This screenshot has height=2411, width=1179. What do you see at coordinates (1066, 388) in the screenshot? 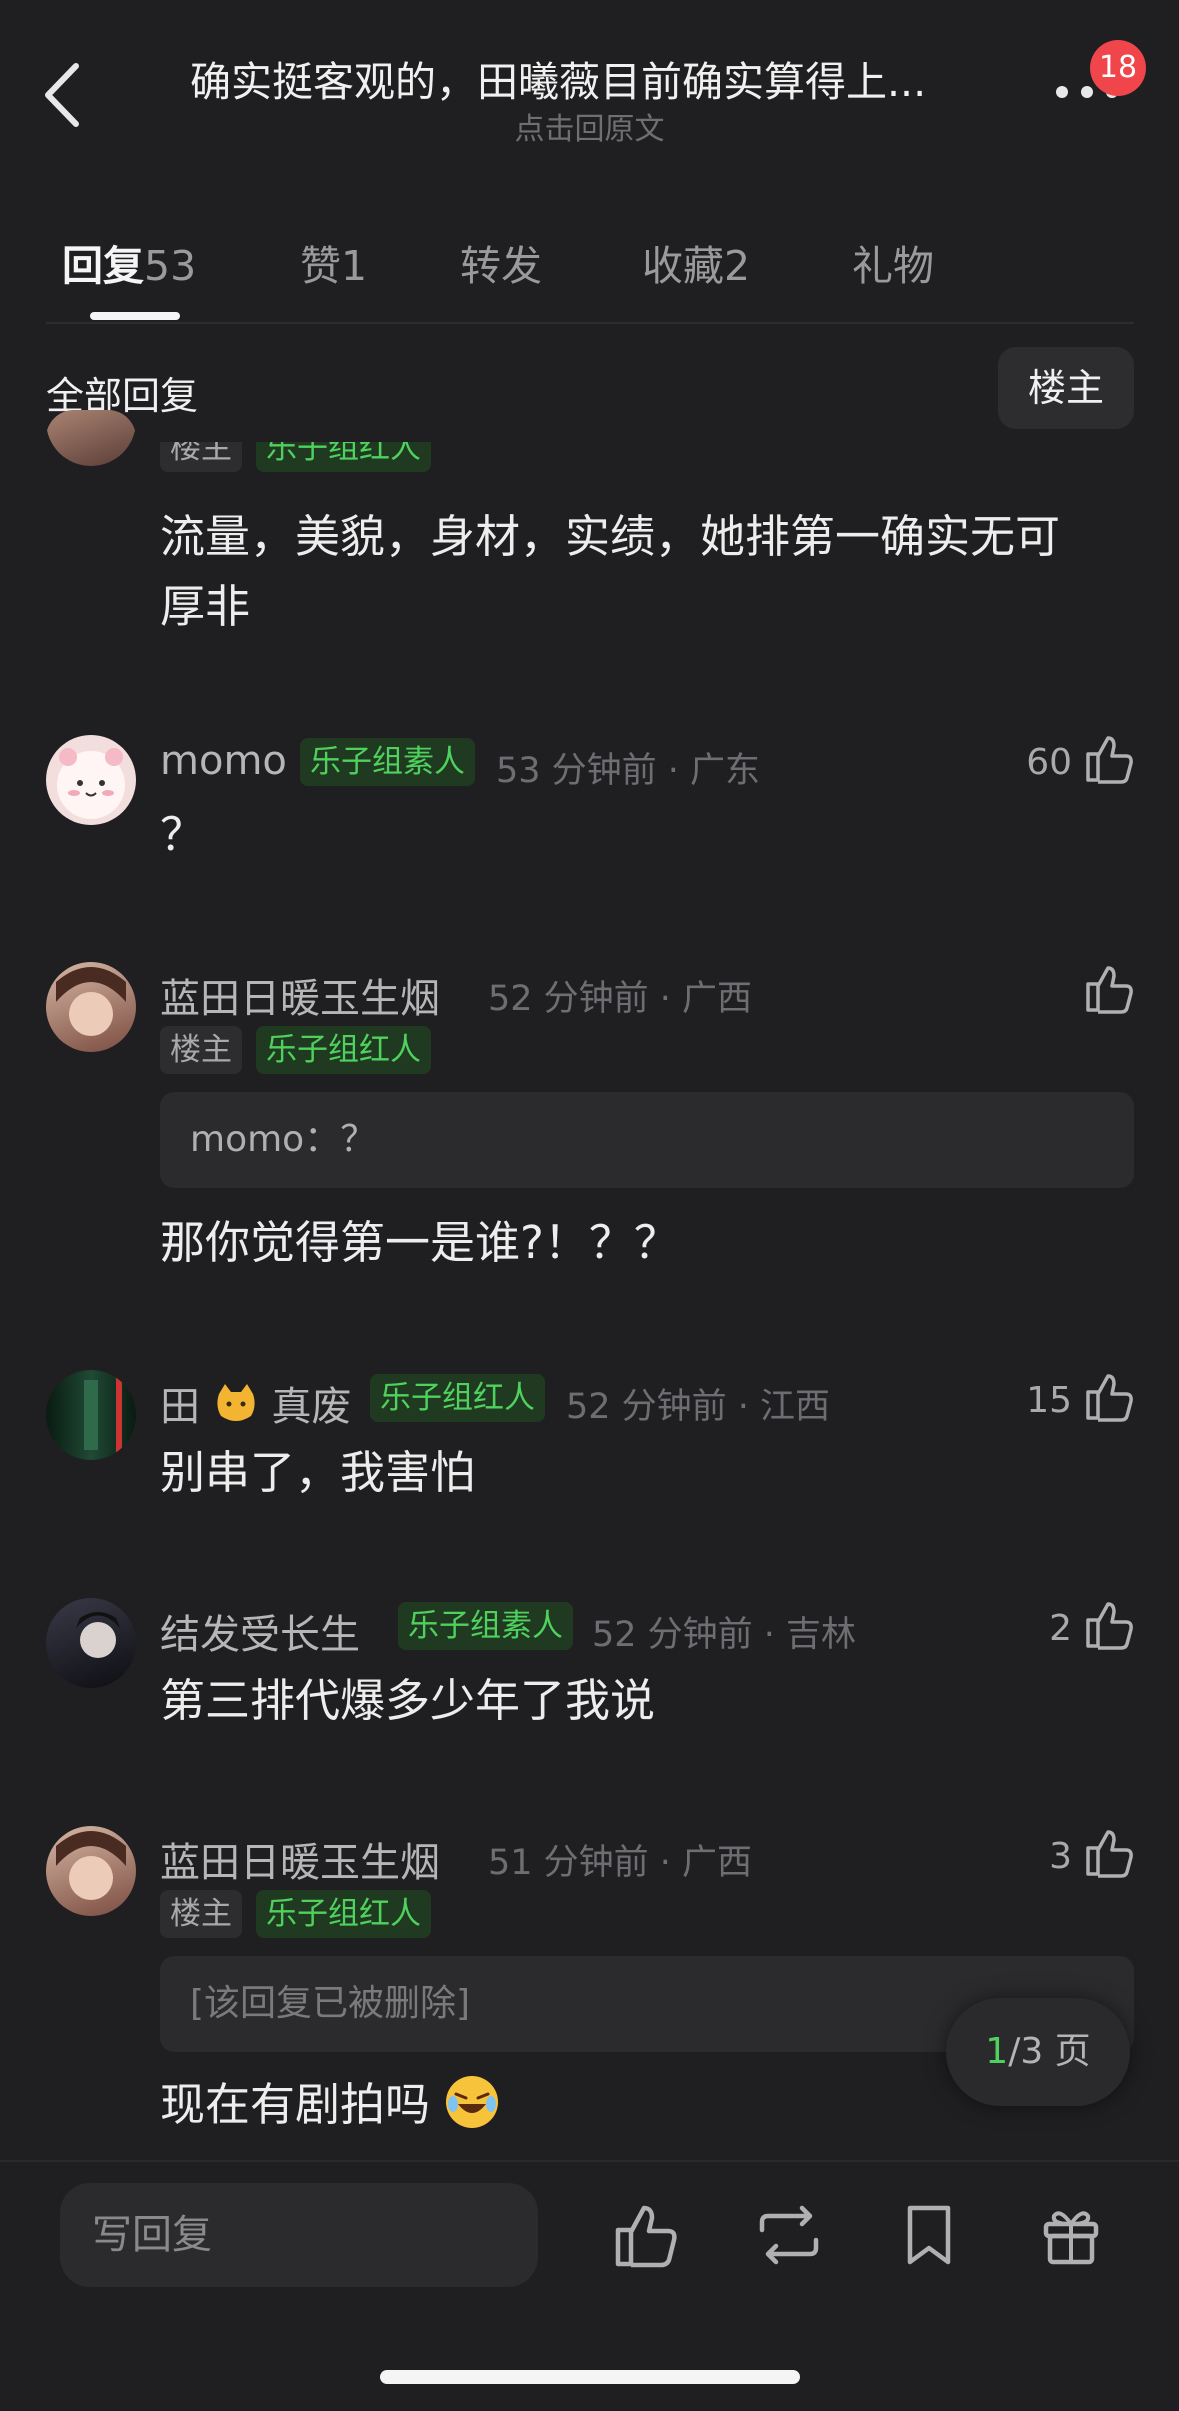
I see `owner-only-button: 楼主` at bounding box center [1066, 388].